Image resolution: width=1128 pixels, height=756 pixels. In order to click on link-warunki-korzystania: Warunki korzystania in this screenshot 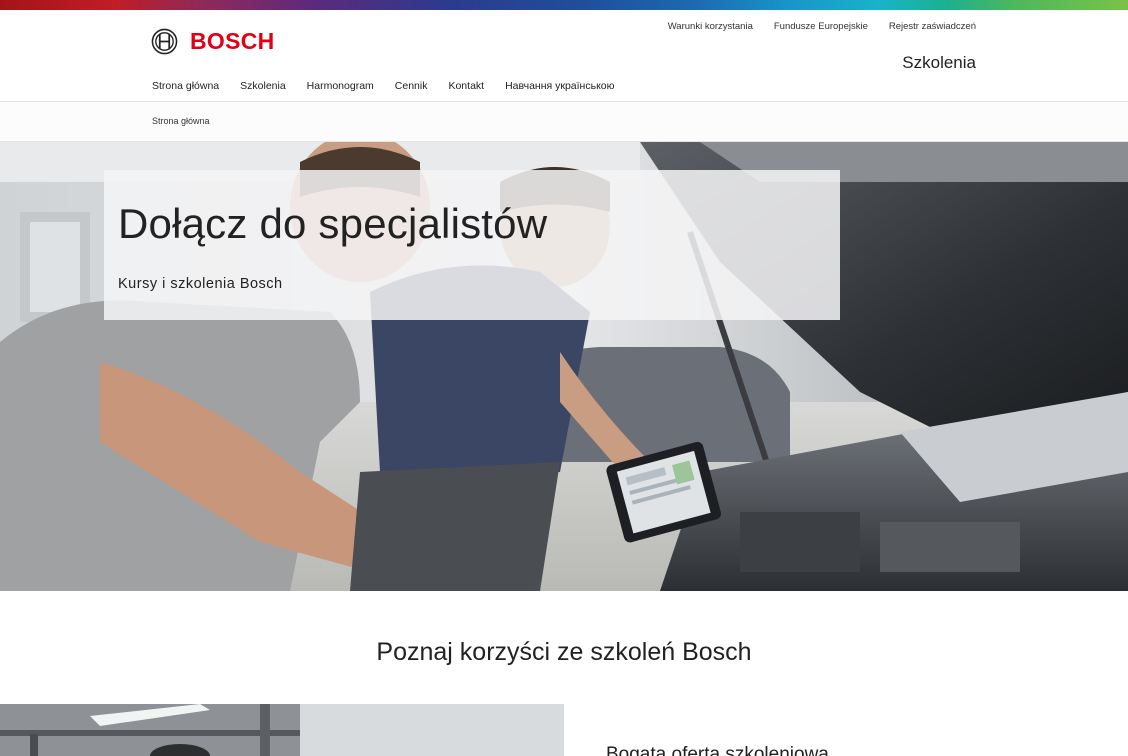, I will do `click(710, 26)`.